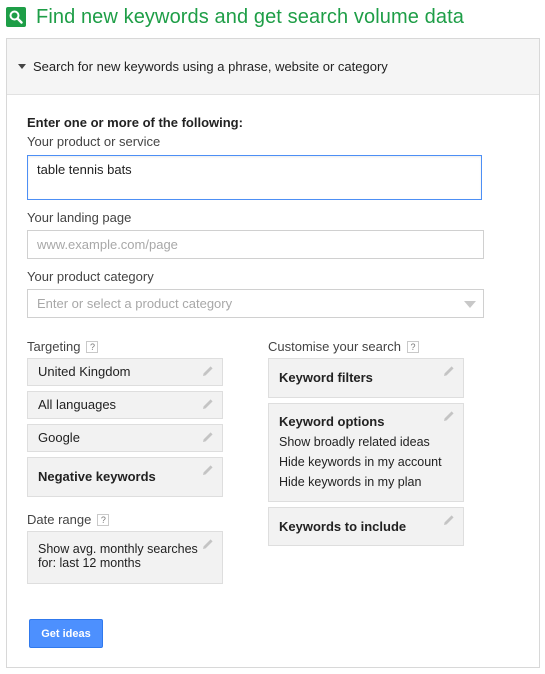 This screenshot has height=674, width=545. What do you see at coordinates (255, 244) in the screenshot?
I see `landing-page-input: www.example.com/page` at bounding box center [255, 244].